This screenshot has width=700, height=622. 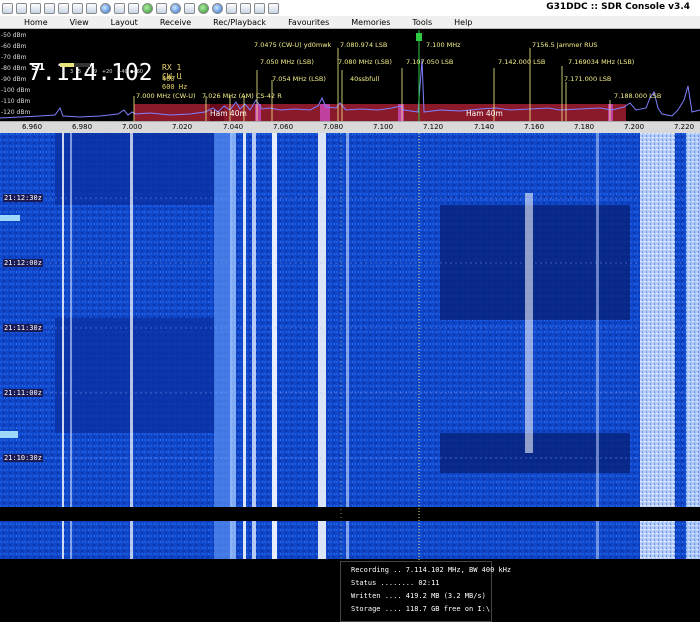 I want to click on timestamp-label: 21:11:00z, so click(x=23, y=393).